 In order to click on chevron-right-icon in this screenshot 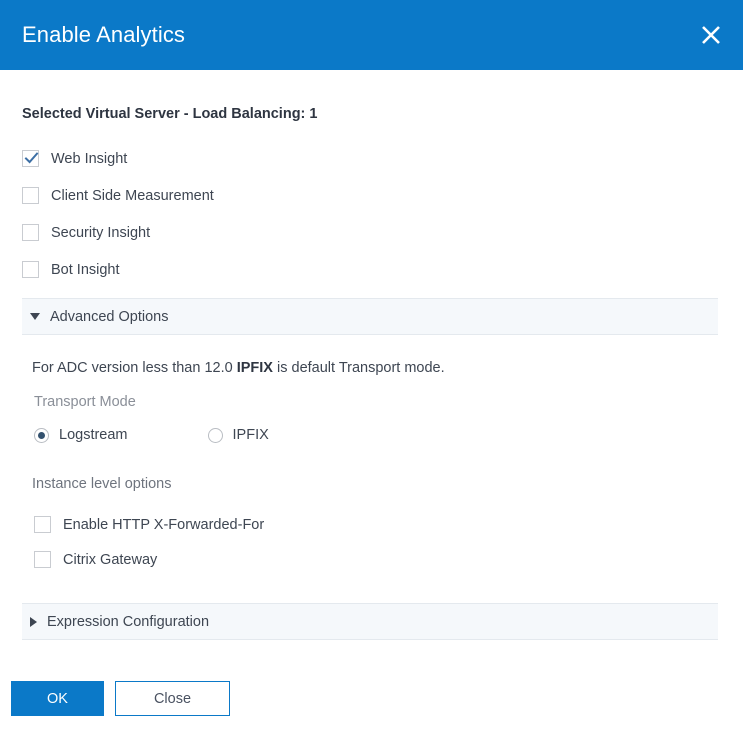, I will do `click(33, 621)`.